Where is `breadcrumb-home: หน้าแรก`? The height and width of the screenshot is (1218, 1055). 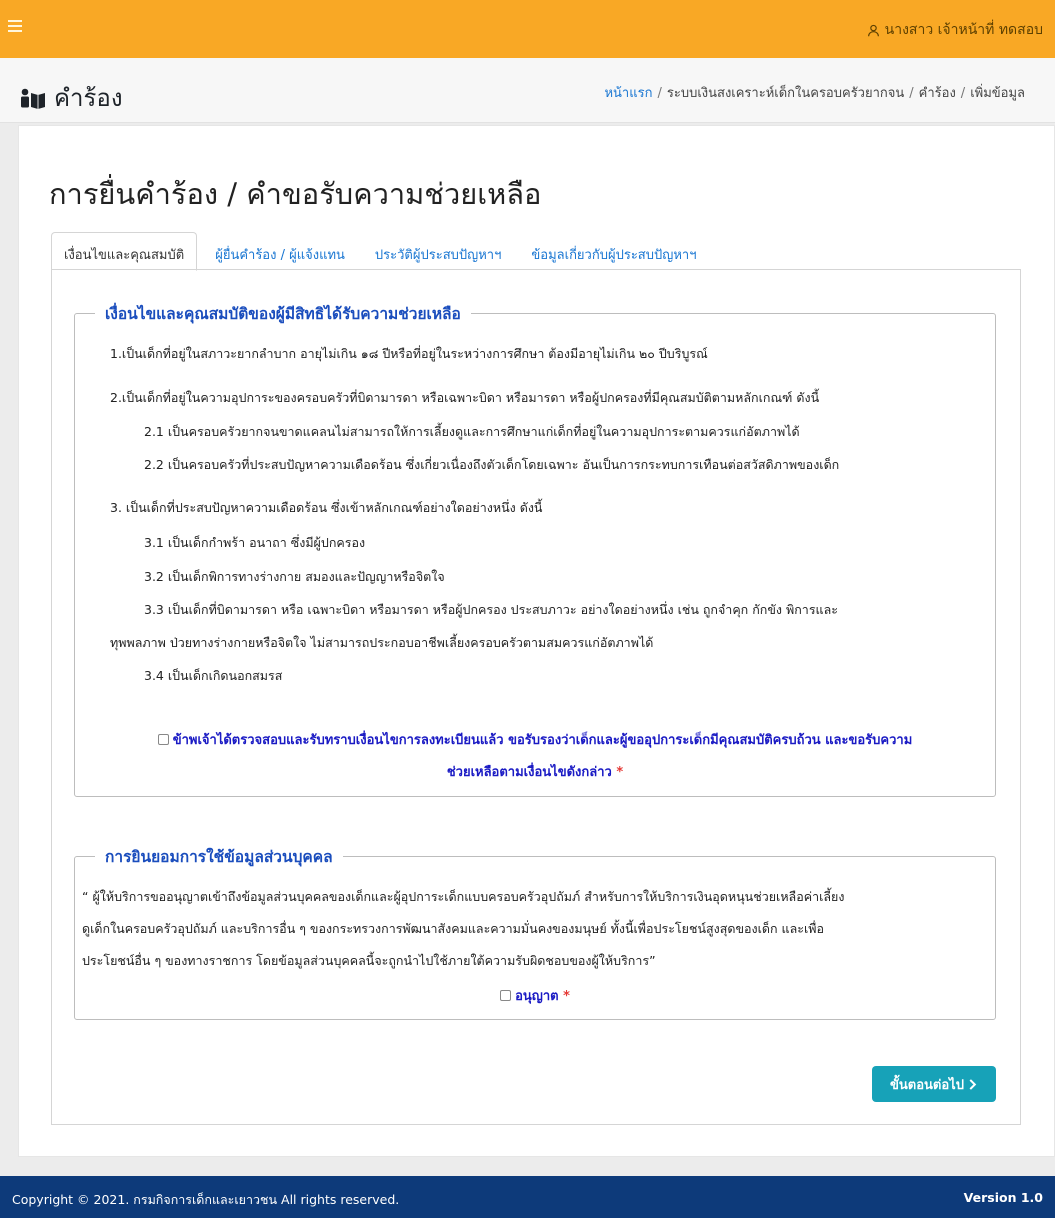
breadcrumb-home: หน้าแรก is located at coordinates (628, 93).